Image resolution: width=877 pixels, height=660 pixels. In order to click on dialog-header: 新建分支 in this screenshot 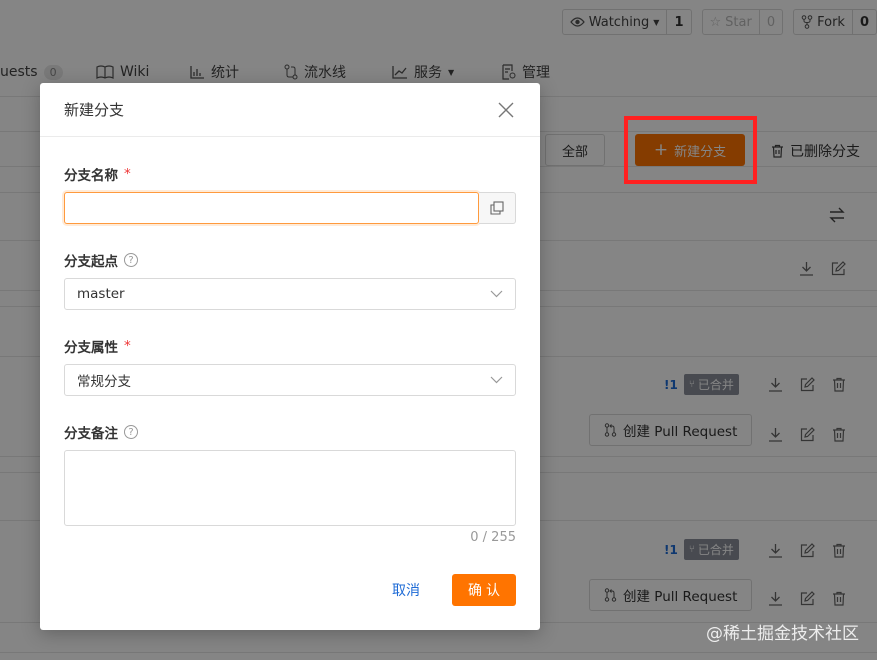, I will do `click(290, 110)`.